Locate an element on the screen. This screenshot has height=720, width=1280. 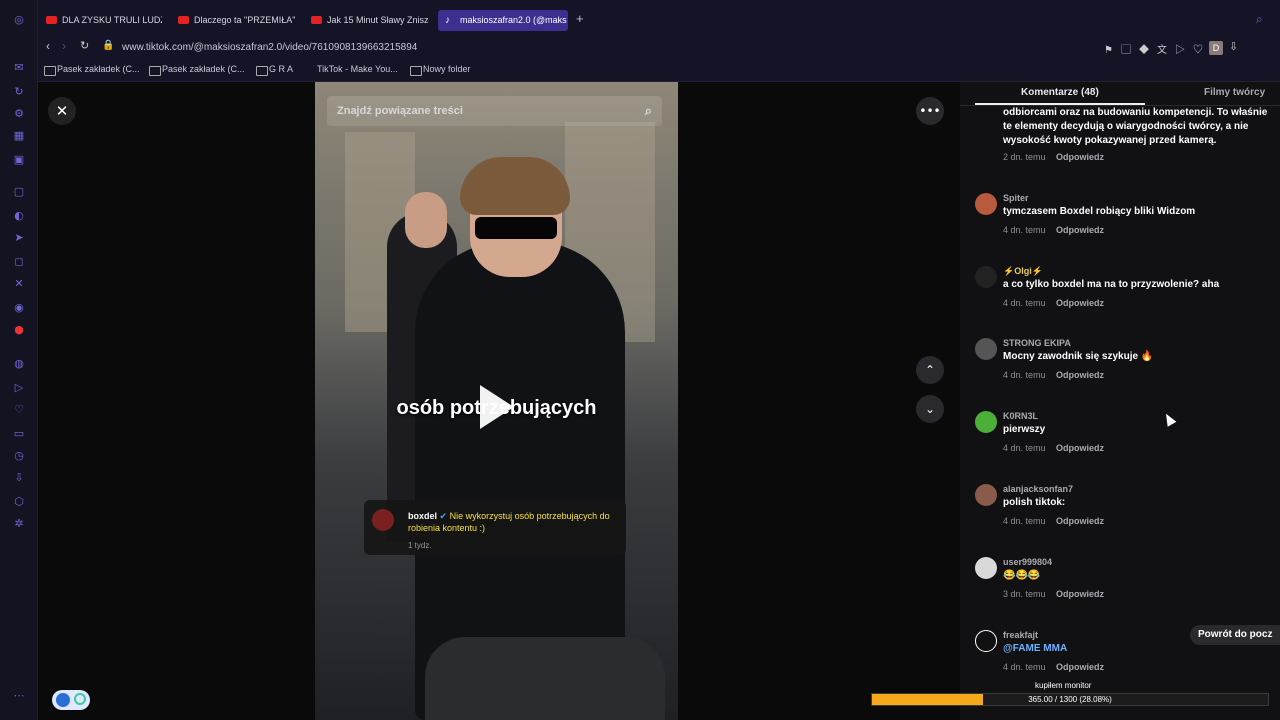
back-icon: ‹ is located at coordinates (48, 46).